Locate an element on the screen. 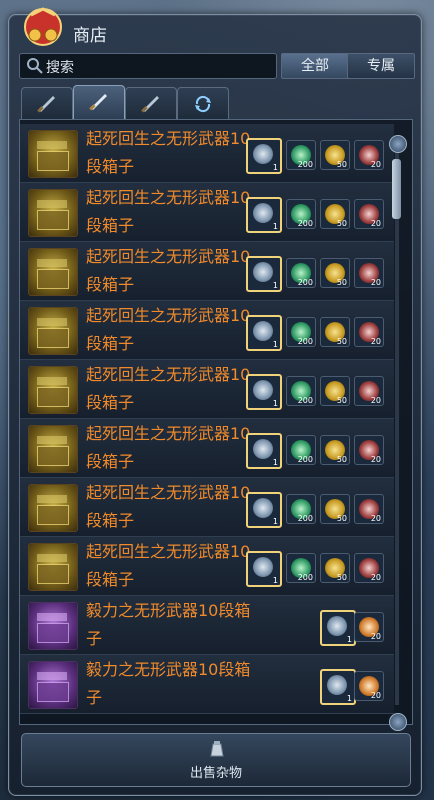  filter-exclusive-button: 专属 is located at coordinates (381, 66).